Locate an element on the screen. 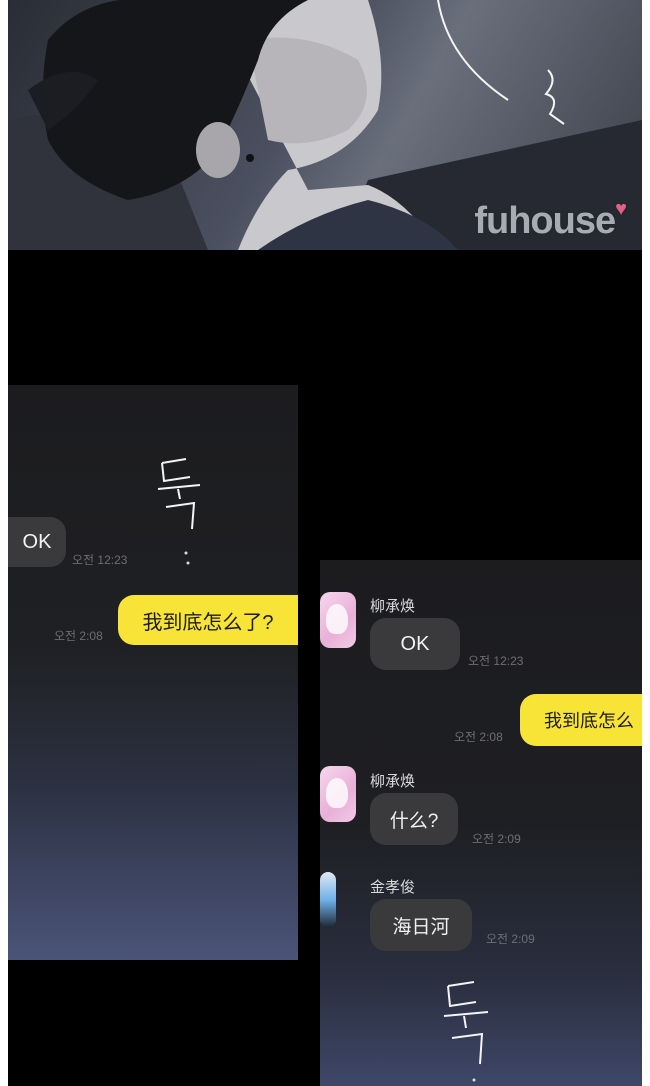 This screenshot has height=1086, width=650. message-bubble-received: 什么? is located at coordinates (414, 819).